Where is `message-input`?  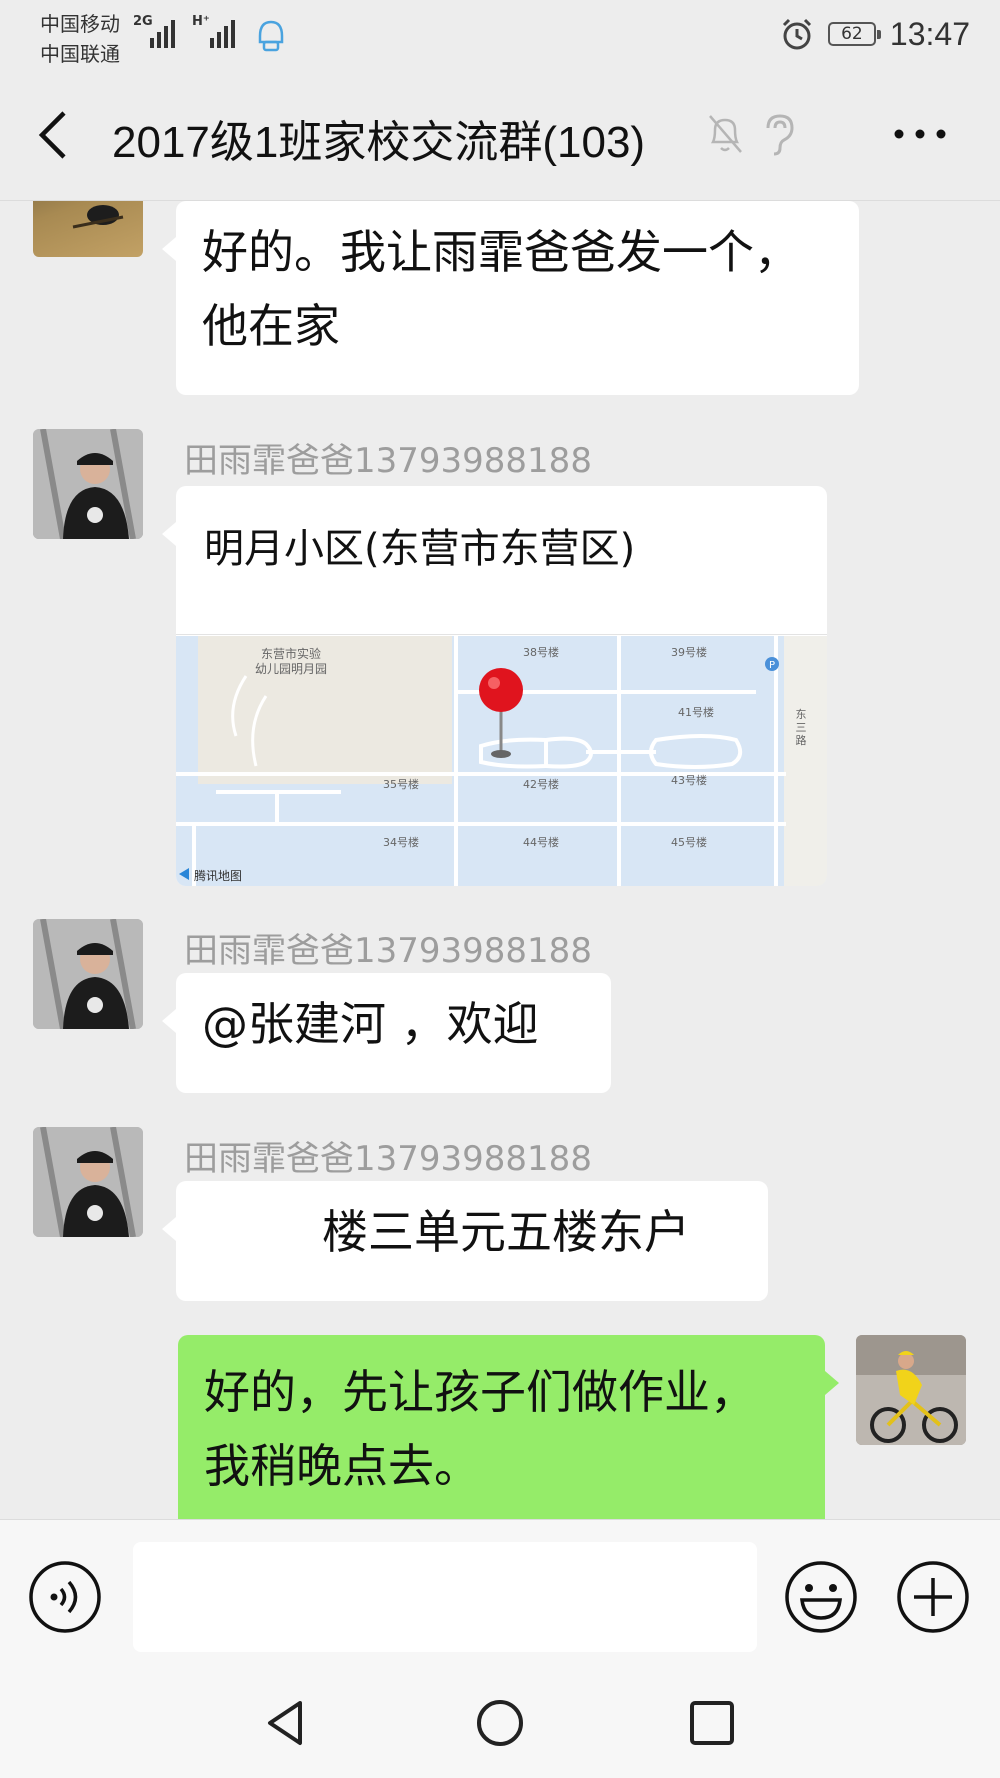 message-input is located at coordinates (445, 1597).